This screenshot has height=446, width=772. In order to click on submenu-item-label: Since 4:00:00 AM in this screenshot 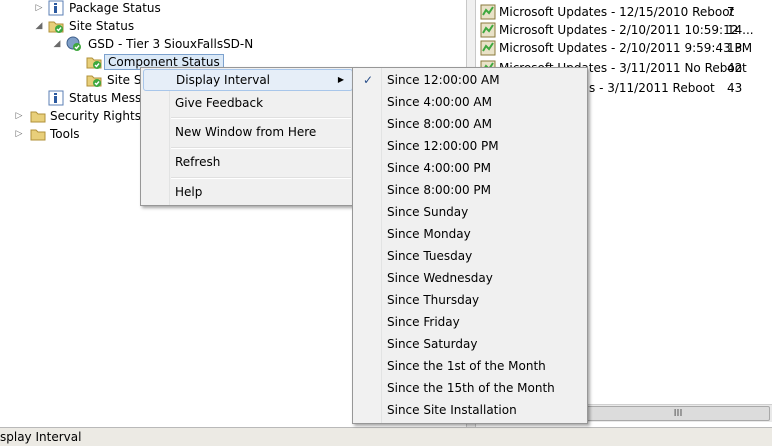, I will do `click(439, 102)`.